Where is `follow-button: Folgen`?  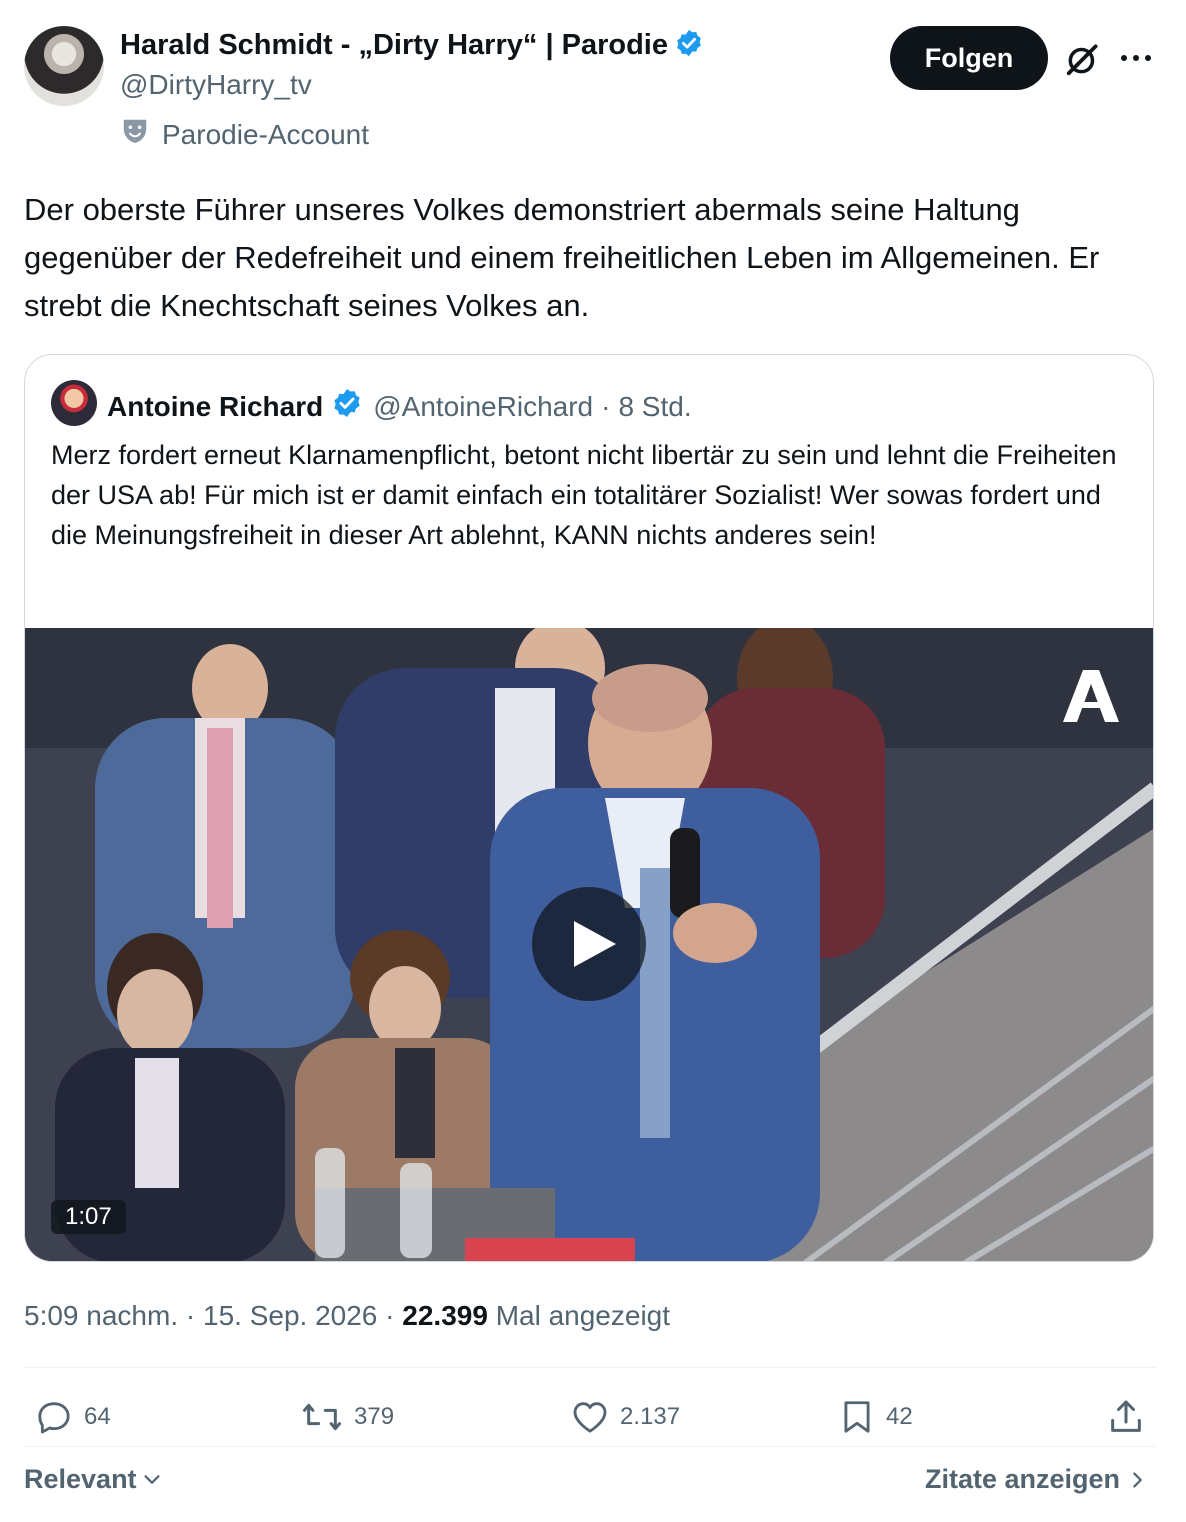
follow-button: Folgen is located at coordinates (969, 58).